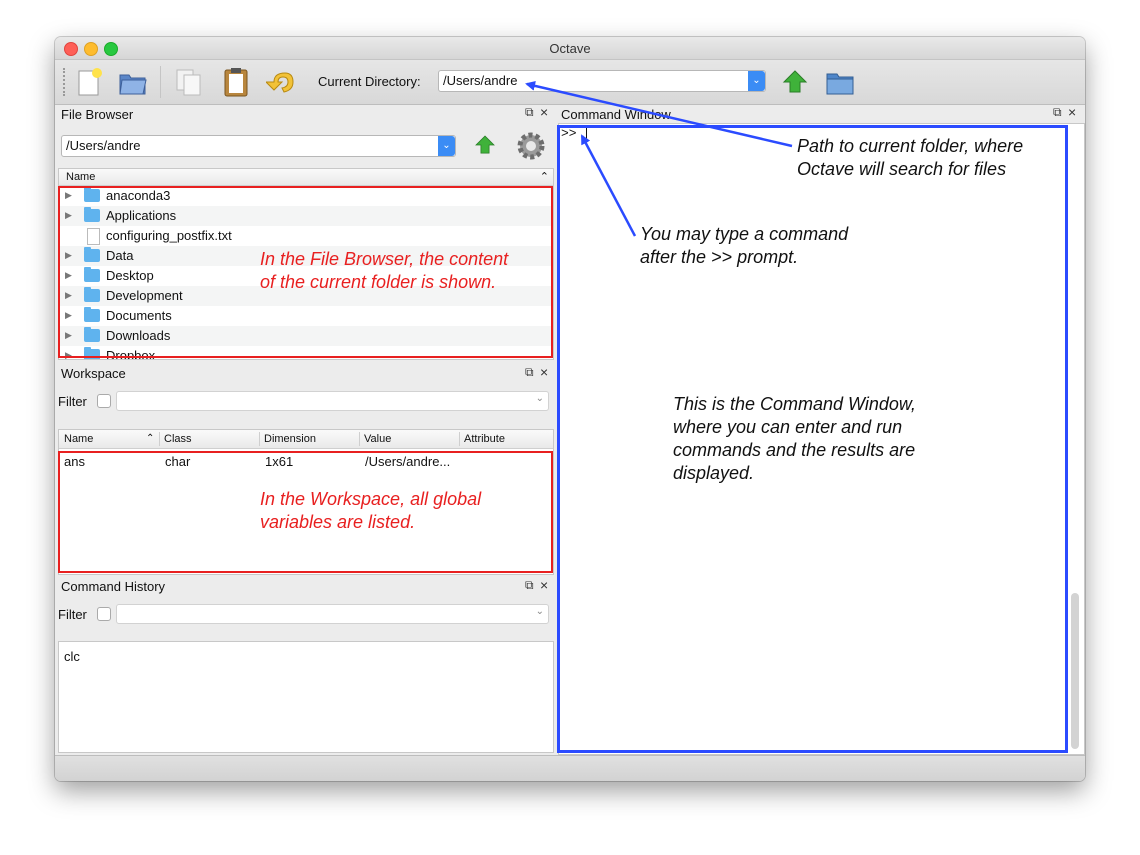  What do you see at coordinates (369, 81) in the screenshot?
I see `current-directory-label: Current Directory:` at bounding box center [369, 81].